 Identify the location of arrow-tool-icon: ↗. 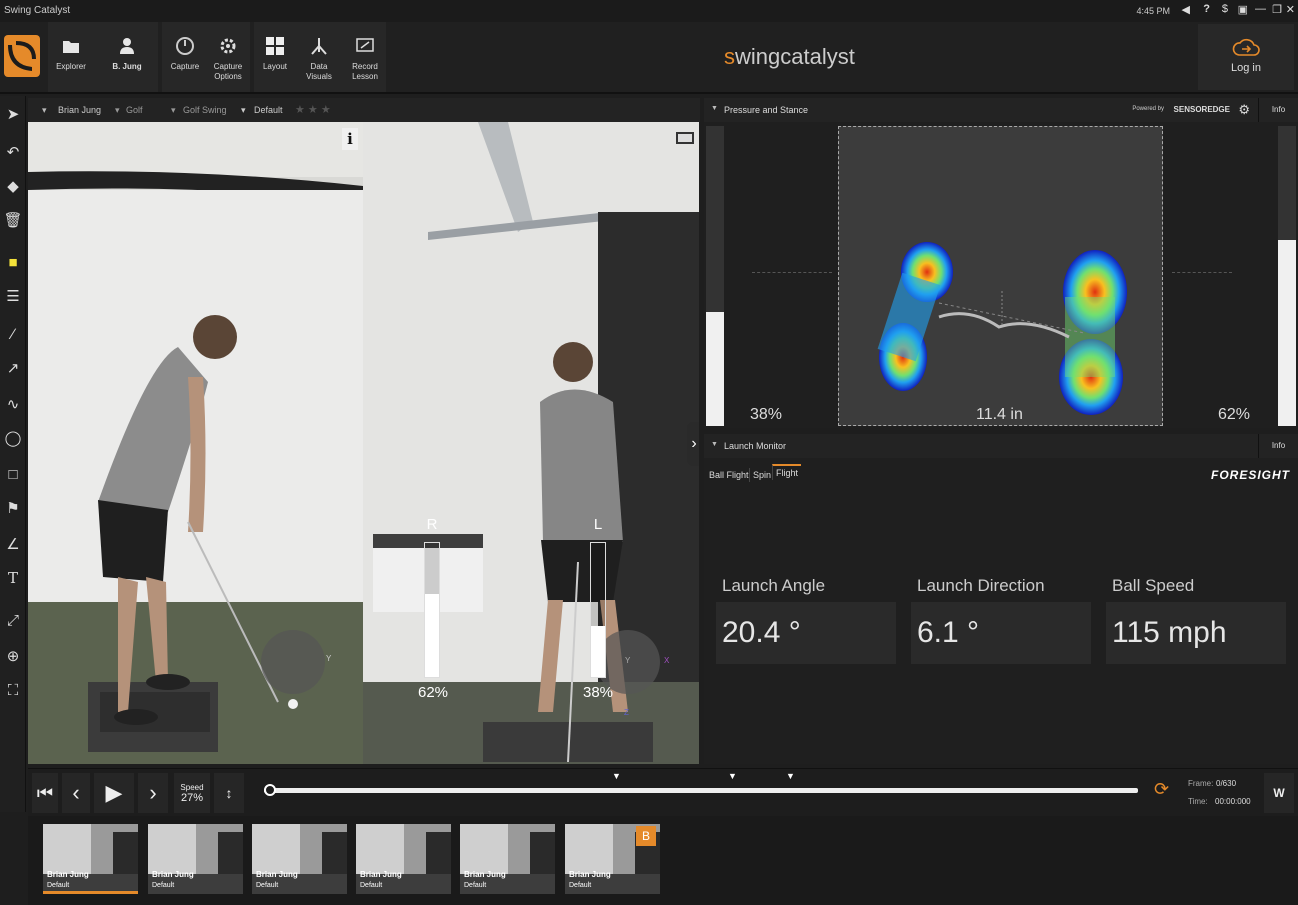
(13, 368).